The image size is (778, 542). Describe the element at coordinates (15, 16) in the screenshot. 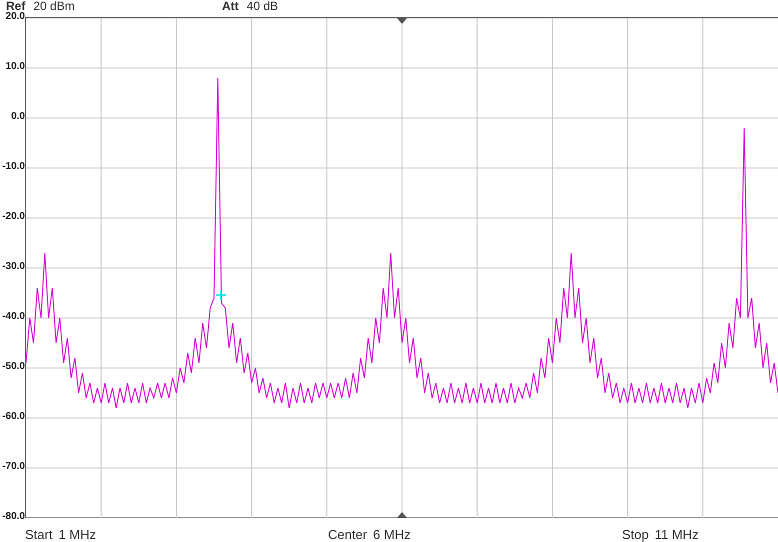

I see `axis-label: 20.0` at that location.